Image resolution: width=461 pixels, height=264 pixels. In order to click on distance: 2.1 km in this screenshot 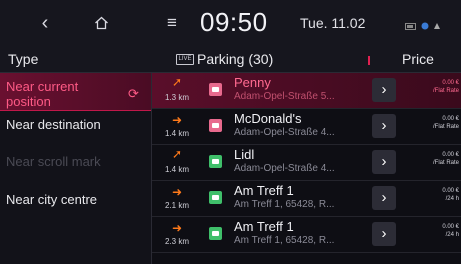, I will do `click(177, 205)`.